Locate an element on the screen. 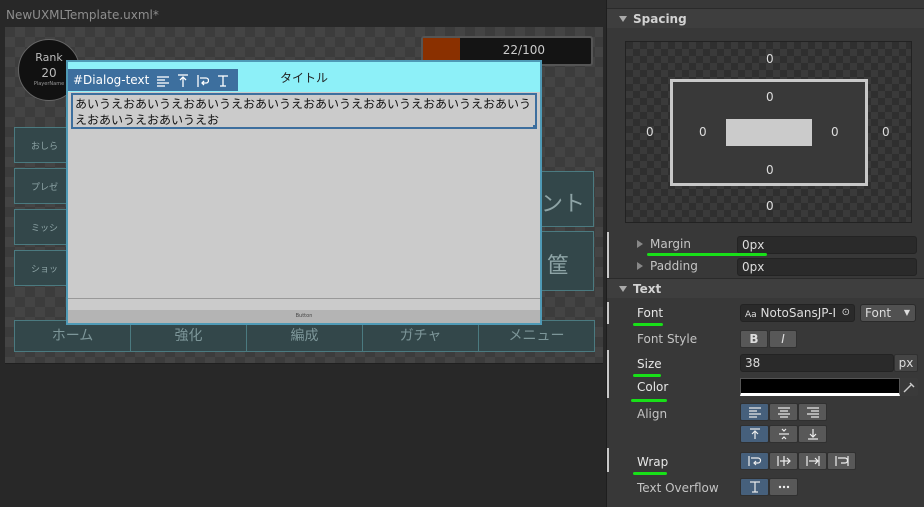  size-field: 38 is located at coordinates (817, 363).